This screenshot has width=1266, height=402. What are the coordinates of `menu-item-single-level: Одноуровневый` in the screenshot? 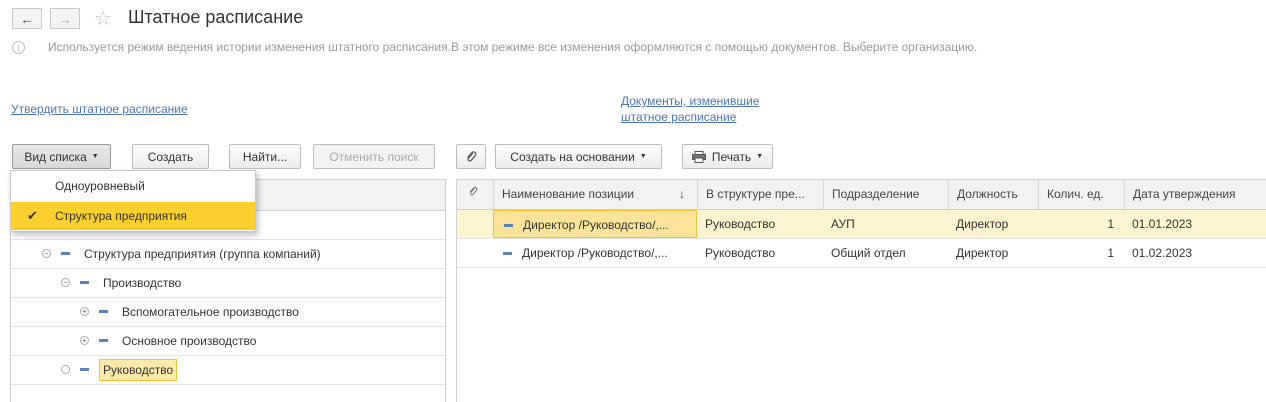 It's located at (133, 186).